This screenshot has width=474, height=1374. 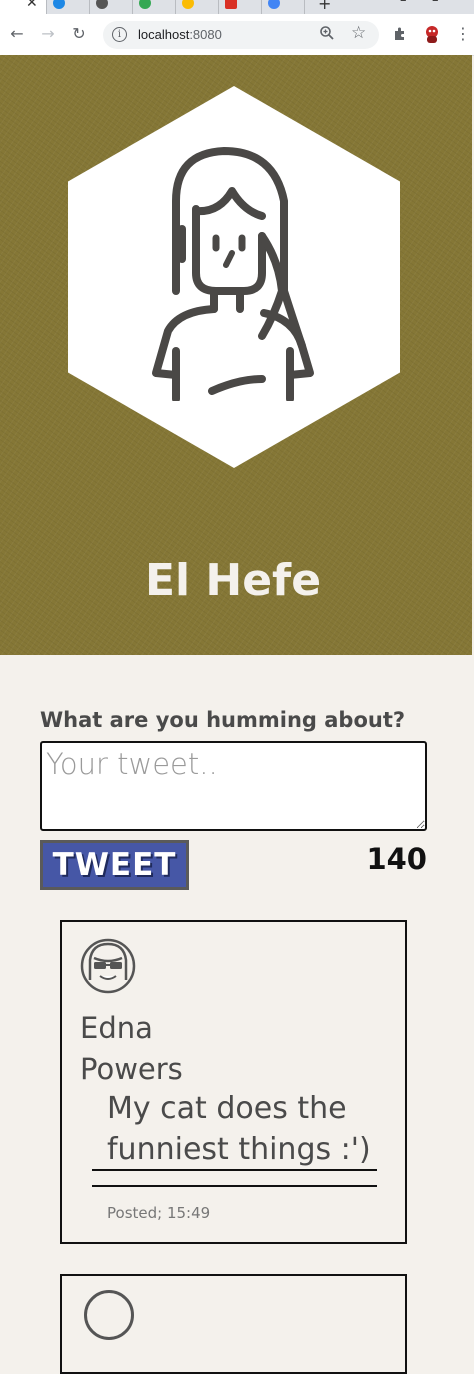 What do you see at coordinates (241, 35) in the screenshot?
I see `address-bar: i localhost:8080 ☆` at bounding box center [241, 35].